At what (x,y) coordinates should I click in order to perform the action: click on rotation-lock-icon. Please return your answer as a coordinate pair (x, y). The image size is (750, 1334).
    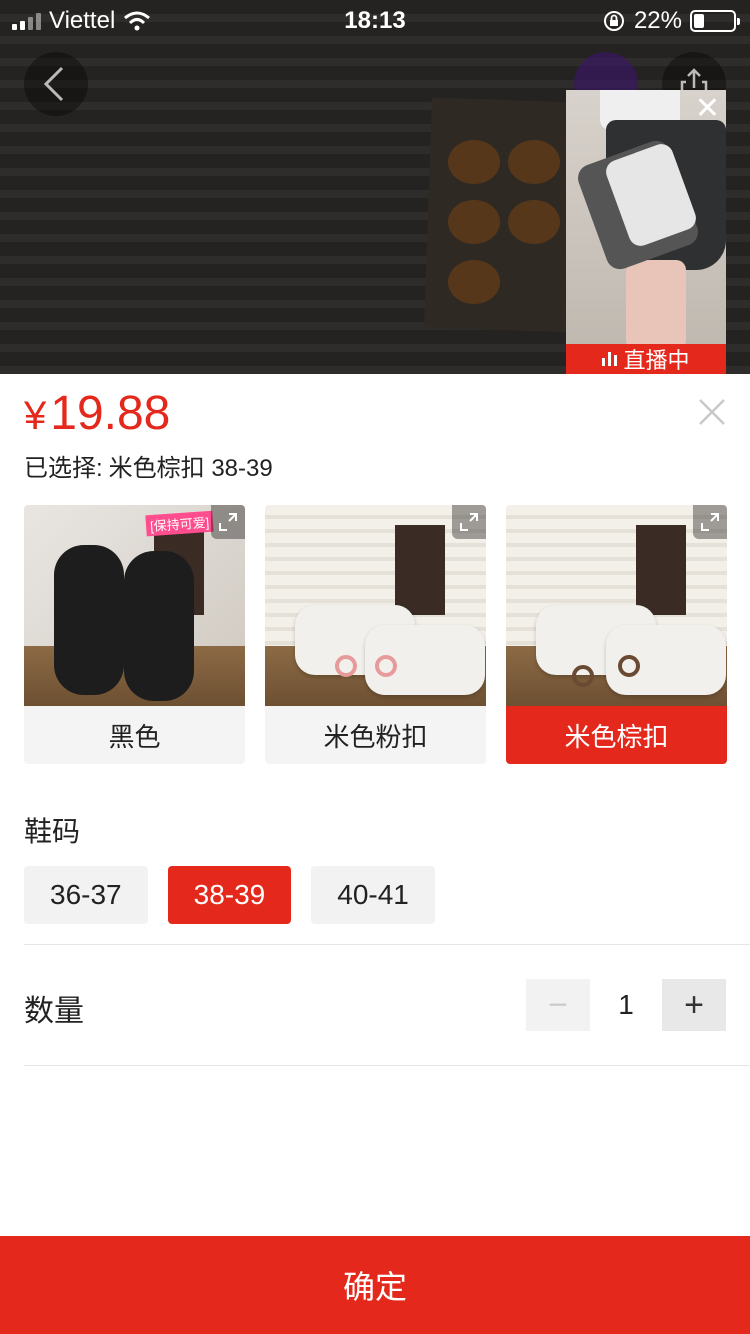
    Looking at the image, I should click on (613, 21).